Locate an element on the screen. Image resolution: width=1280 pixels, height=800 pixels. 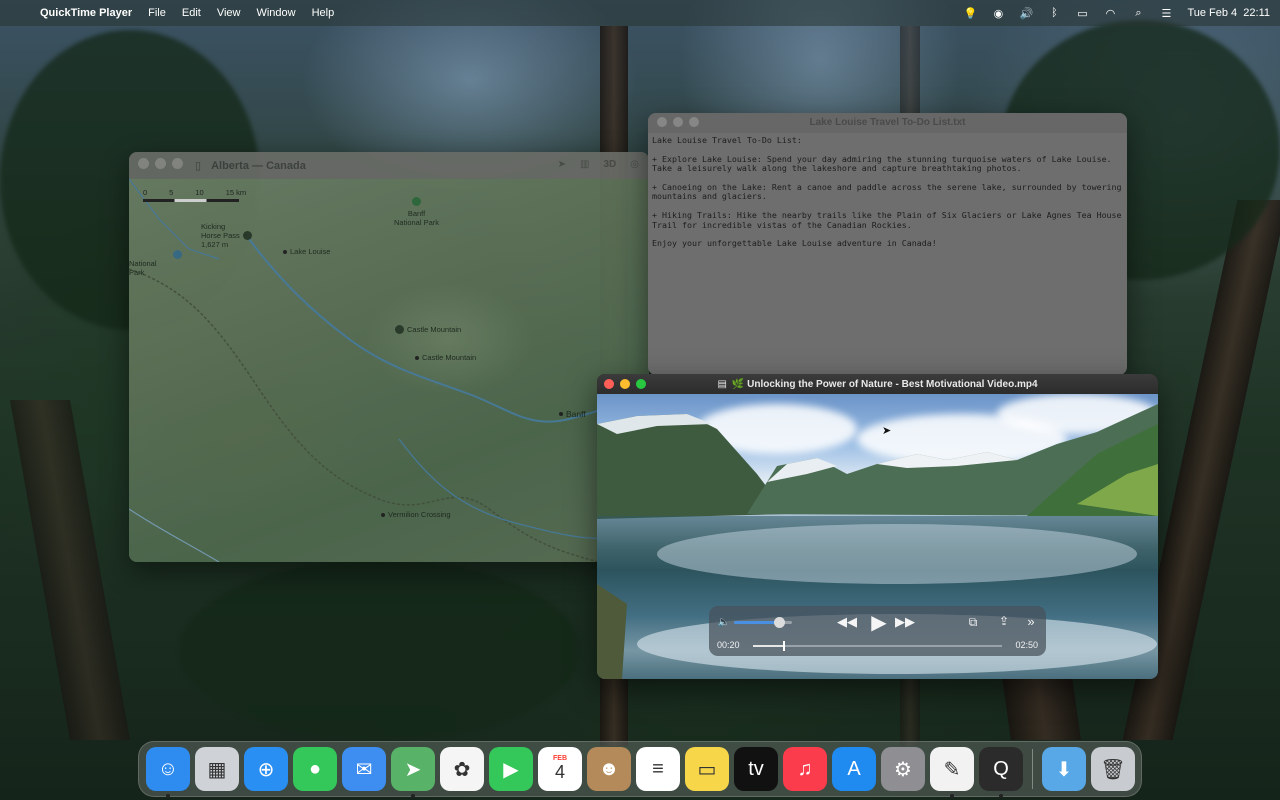
map-label-lake-louise: Lake Louise is located at coordinates (306, 251).